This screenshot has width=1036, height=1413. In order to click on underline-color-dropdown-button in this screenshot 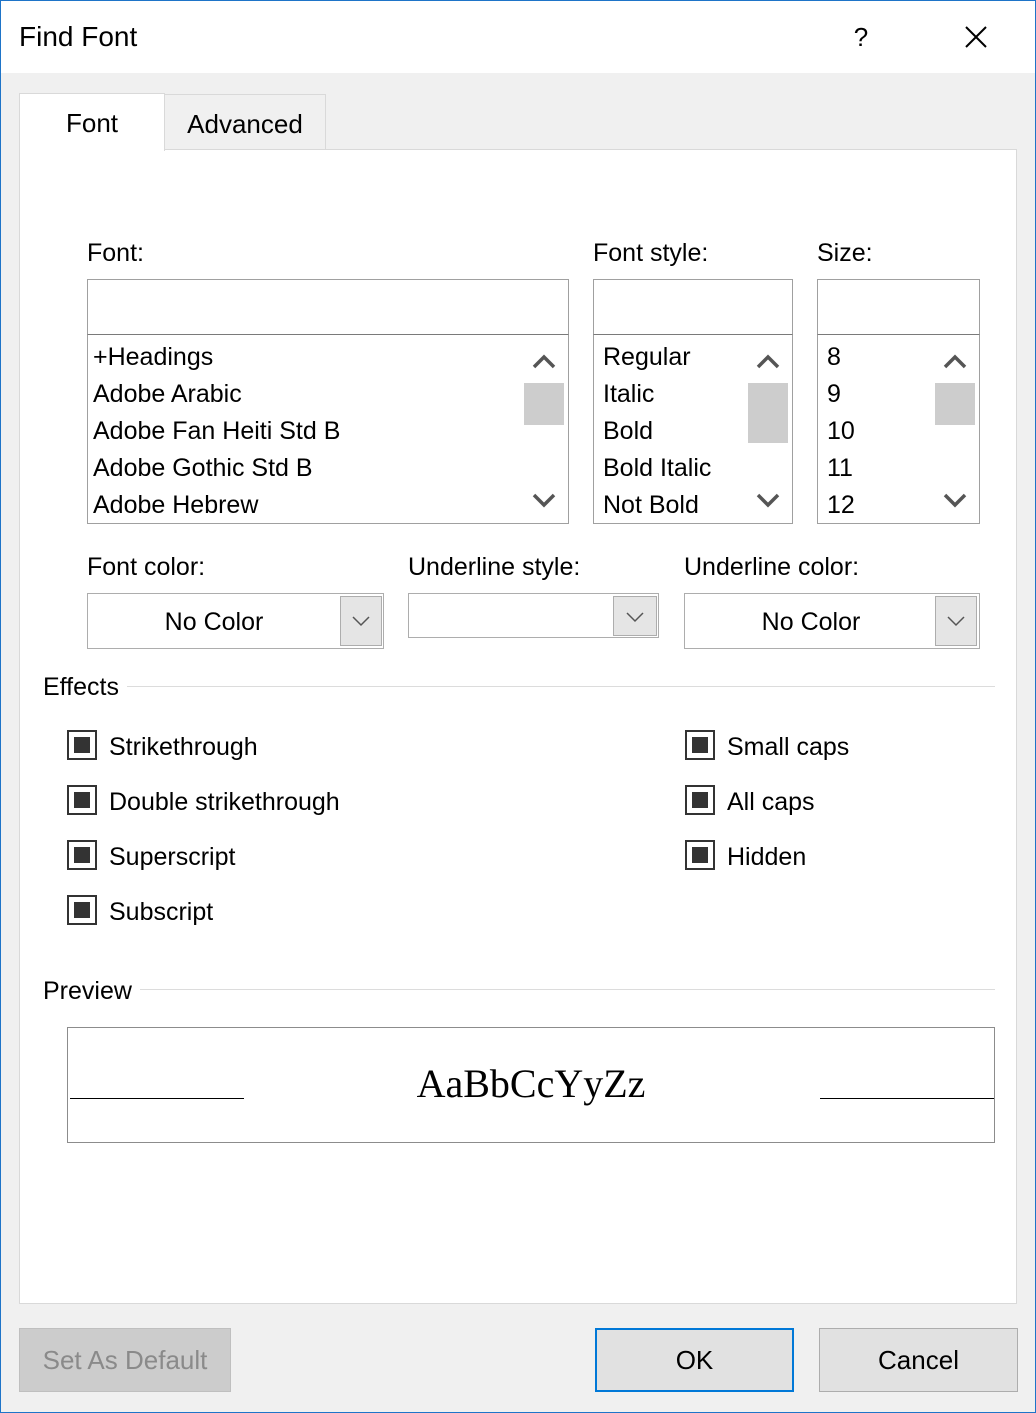, I will do `click(956, 621)`.